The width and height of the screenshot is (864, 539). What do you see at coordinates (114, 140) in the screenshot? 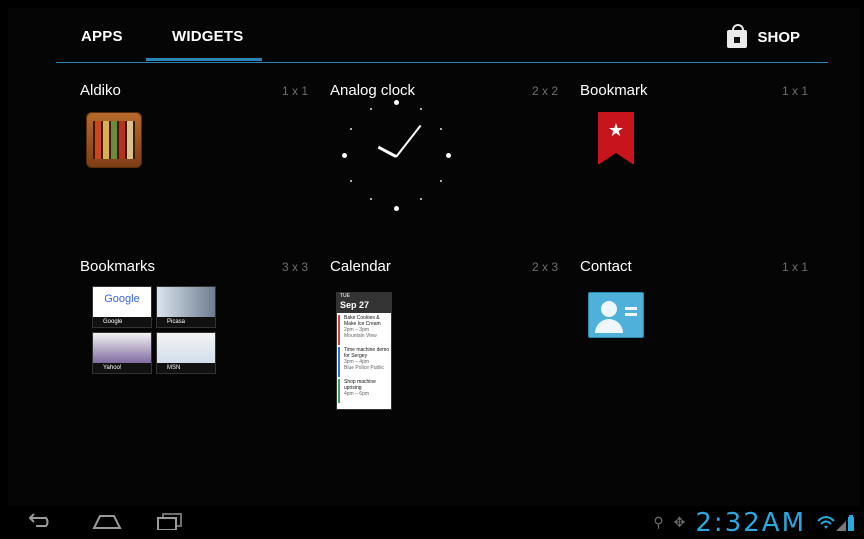
I see `aldiko-books-icon` at bounding box center [114, 140].